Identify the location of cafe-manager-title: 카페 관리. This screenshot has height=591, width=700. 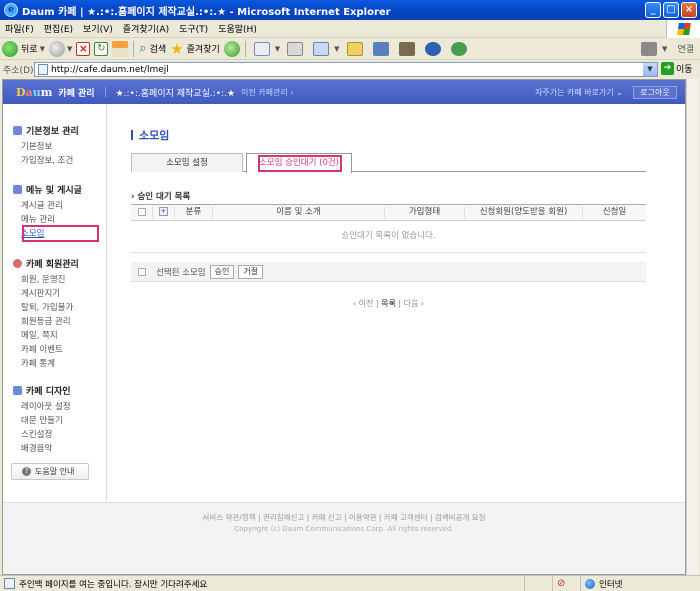
(76, 92).